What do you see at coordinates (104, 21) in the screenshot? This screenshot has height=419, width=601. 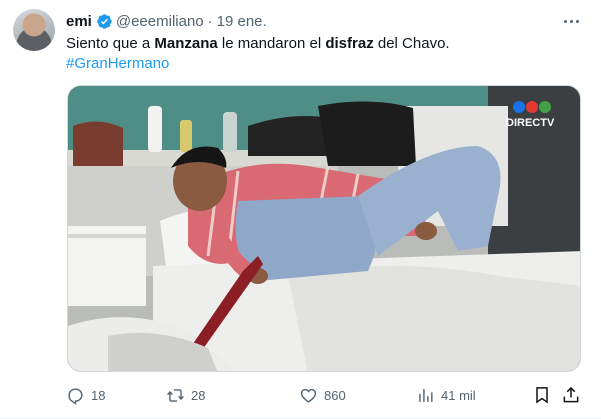 I see `verified-badge-icon` at bounding box center [104, 21].